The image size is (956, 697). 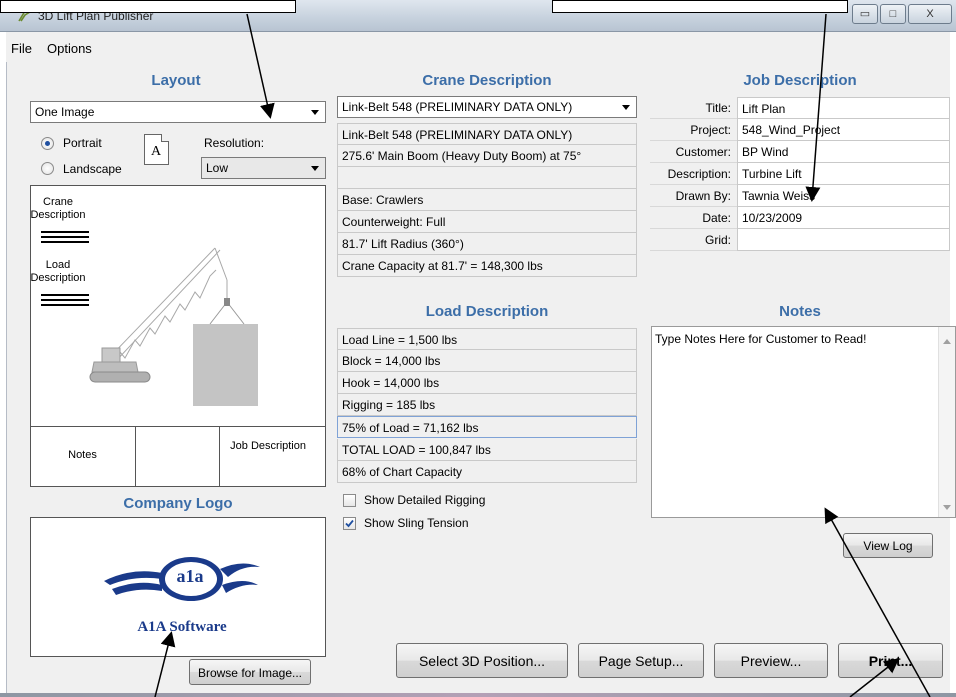 What do you see at coordinates (82, 455) in the screenshot?
I see `preview-notes-label: Notes` at bounding box center [82, 455].